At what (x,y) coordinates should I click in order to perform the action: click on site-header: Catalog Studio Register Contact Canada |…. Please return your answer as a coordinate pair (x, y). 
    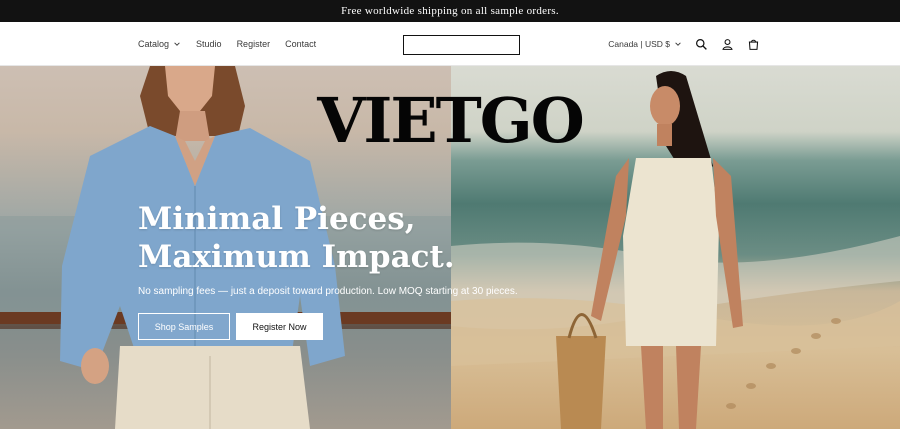
    Looking at the image, I should click on (450, 44).